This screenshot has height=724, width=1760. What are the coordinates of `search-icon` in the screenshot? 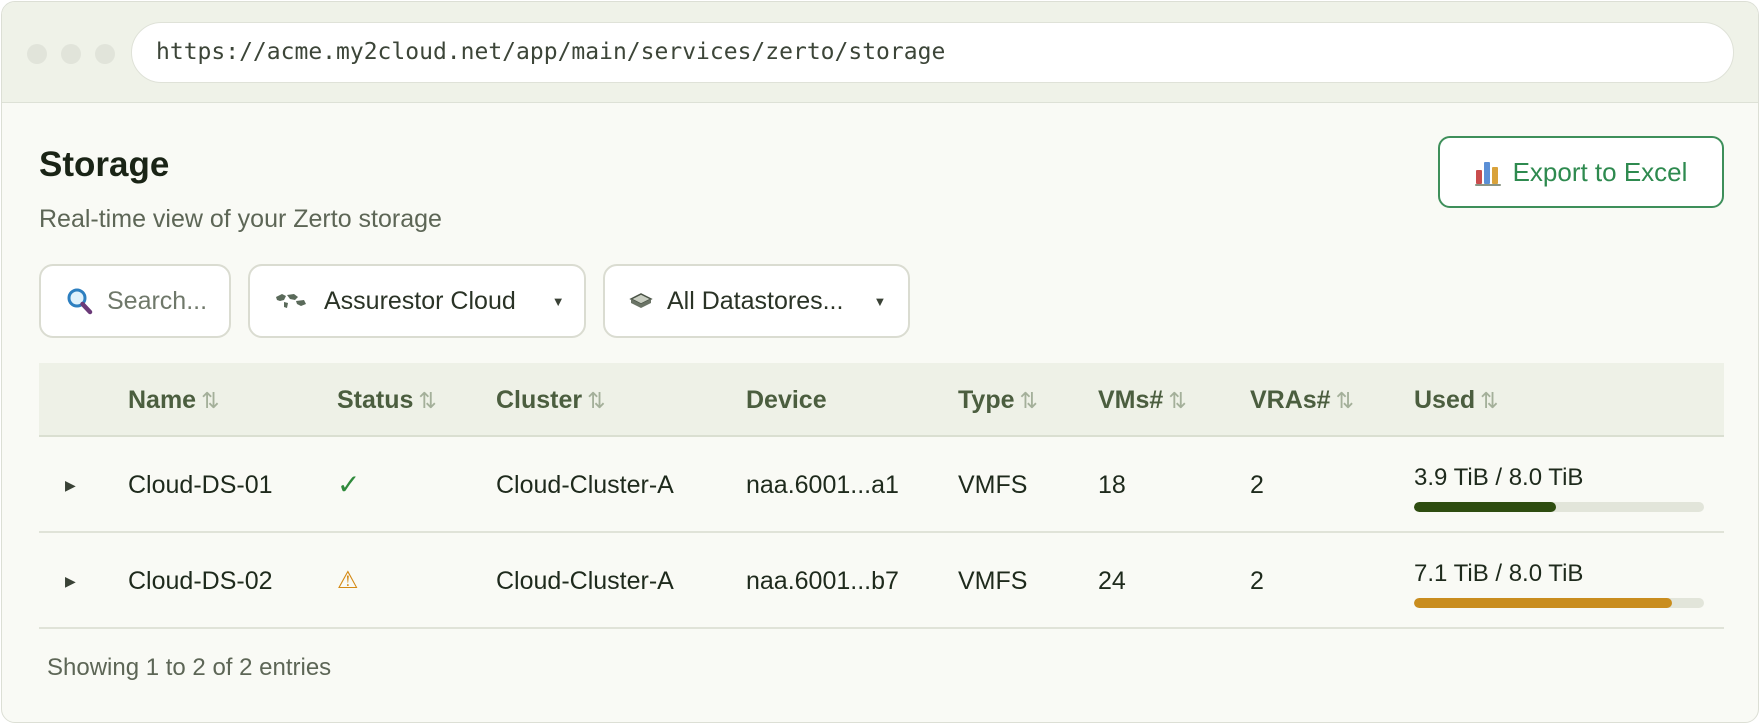 It's located at (80, 301).